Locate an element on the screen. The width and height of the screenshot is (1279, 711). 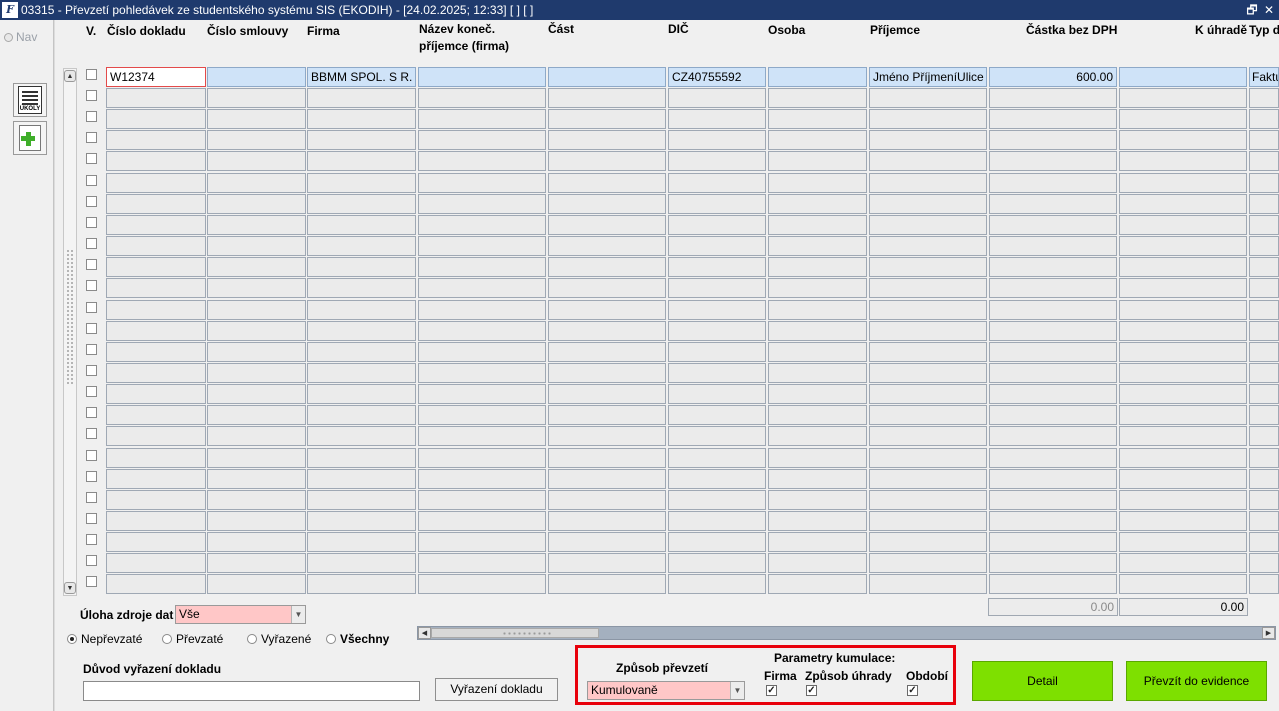
grid-vertical-scrollbar: ▲ ▼ is located at coordinates (70, 332).